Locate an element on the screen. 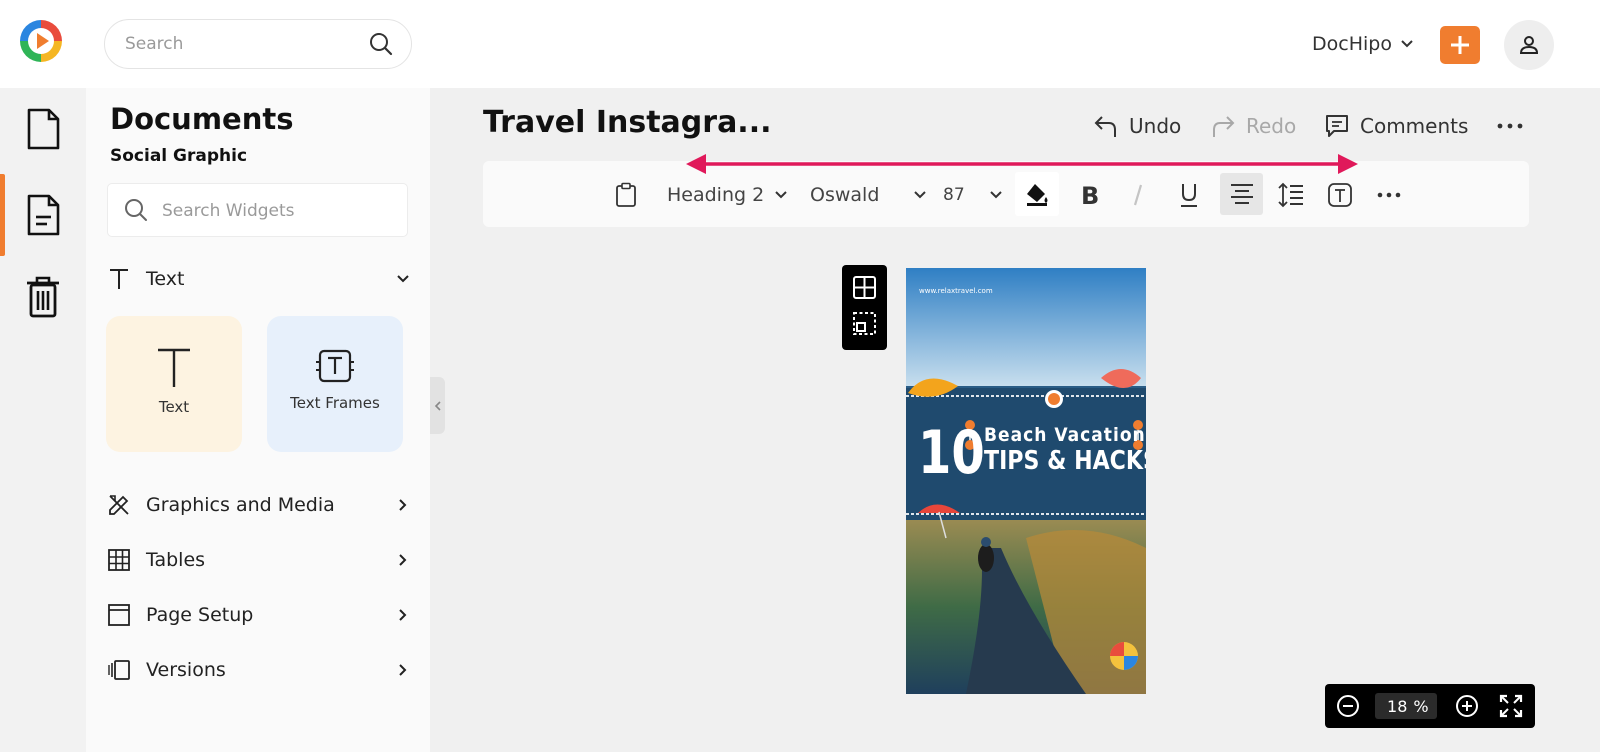  section-label: Tables is located at coordinates (176, 560).